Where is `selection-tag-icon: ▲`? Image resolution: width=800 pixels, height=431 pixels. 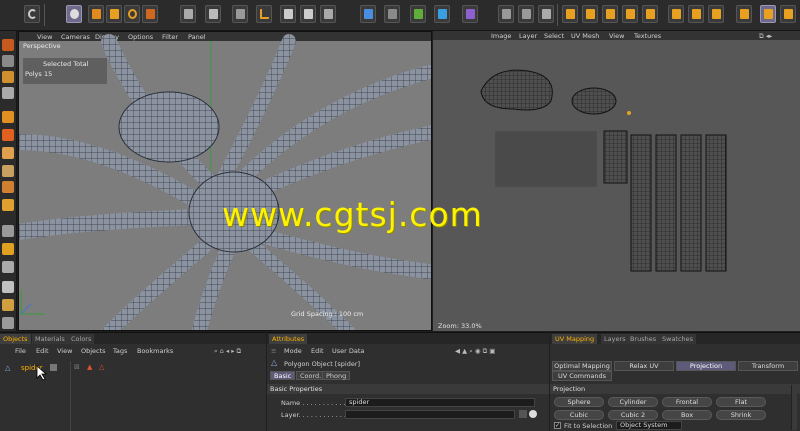 selection-tag-icon: ▲ is located at coordinates (89, 367).